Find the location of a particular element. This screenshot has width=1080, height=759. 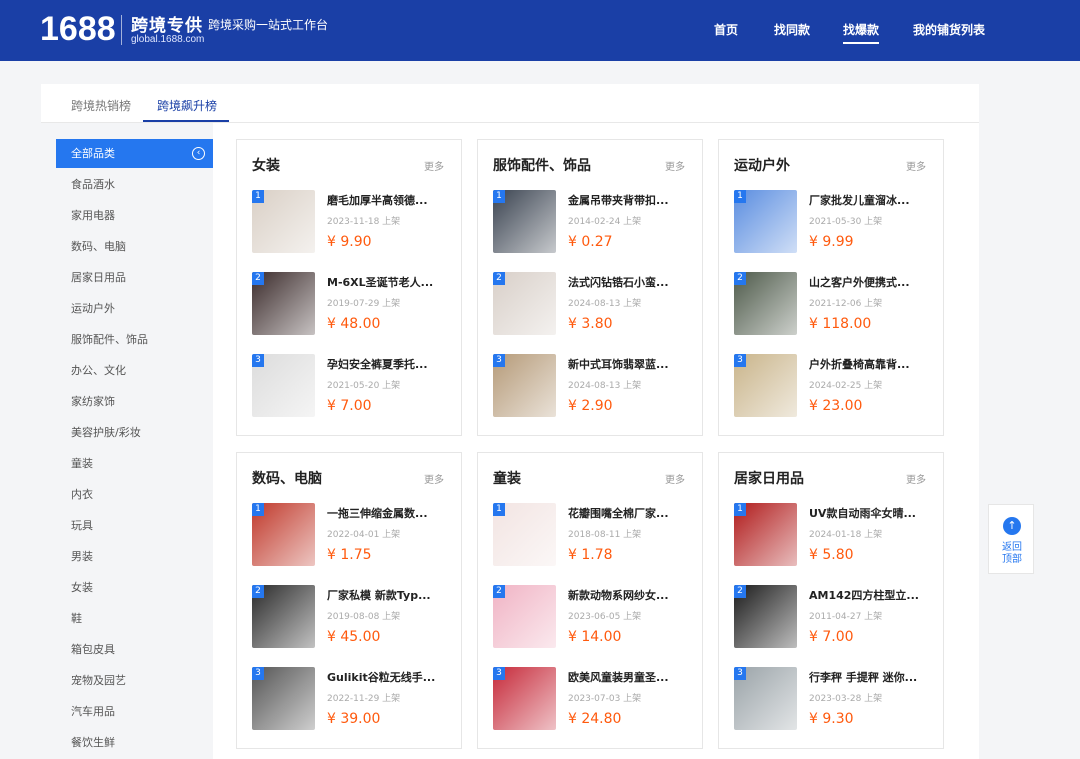

nav-find-same: 找同款 is located at coordinates (792, 29).